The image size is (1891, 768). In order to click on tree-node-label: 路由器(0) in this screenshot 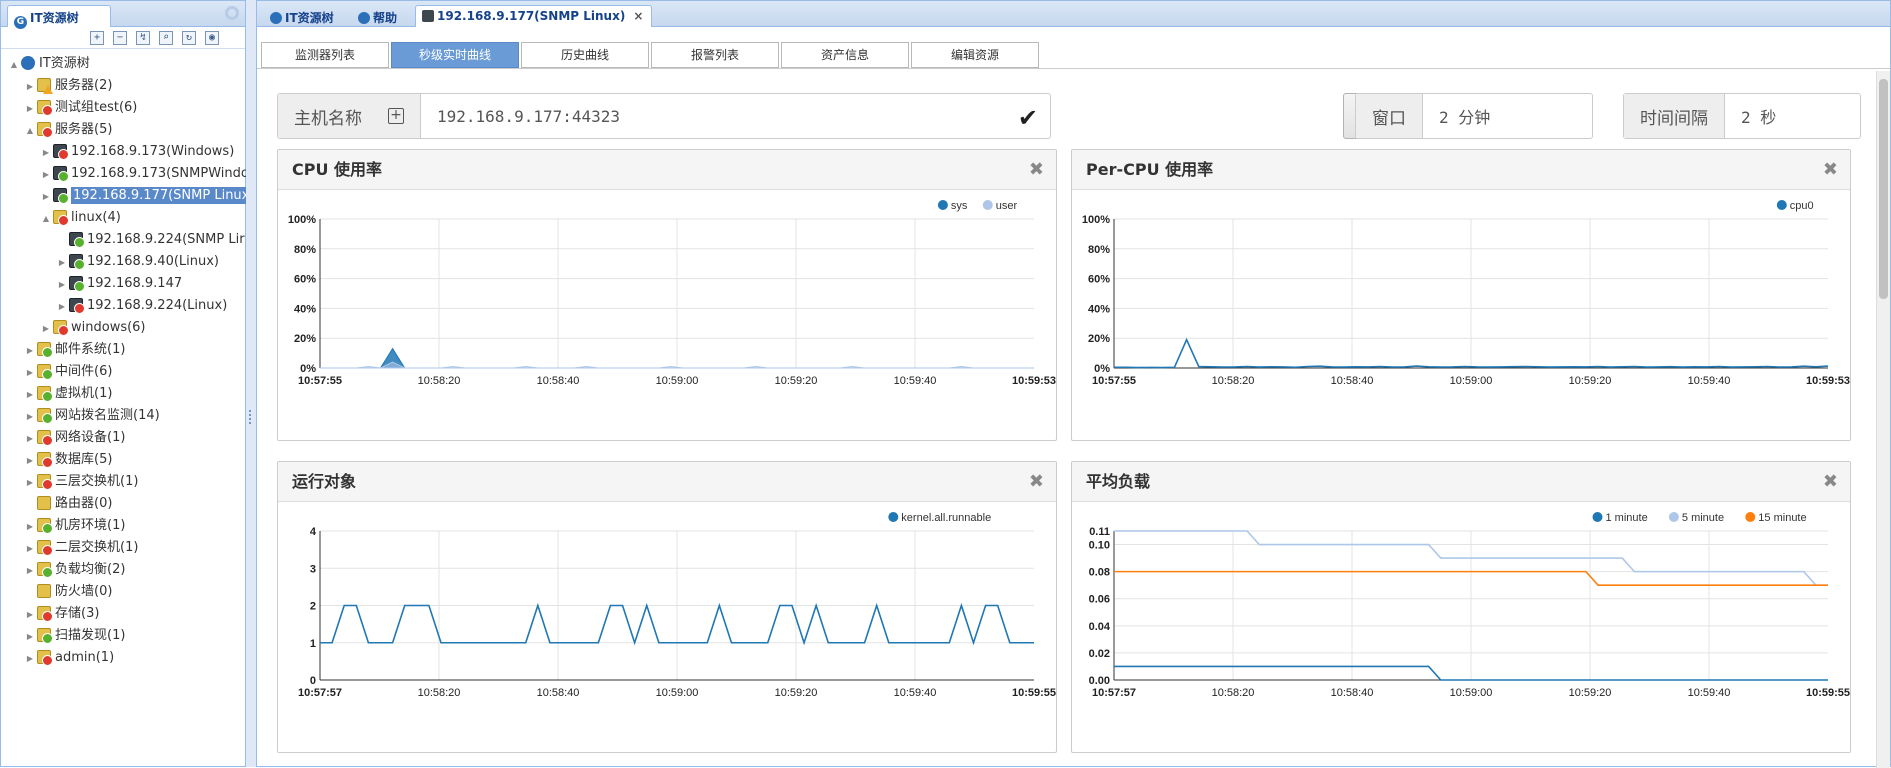, I will do `click(83, 503)`.